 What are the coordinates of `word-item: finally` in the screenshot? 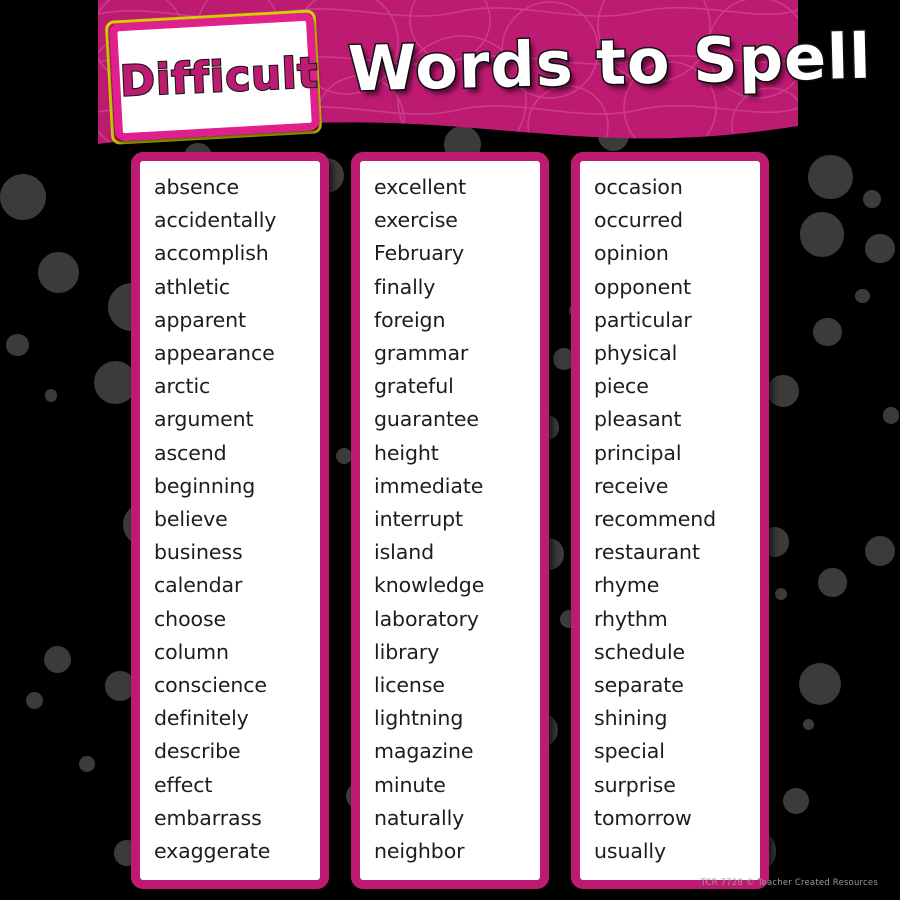 It's located at (405, 286).